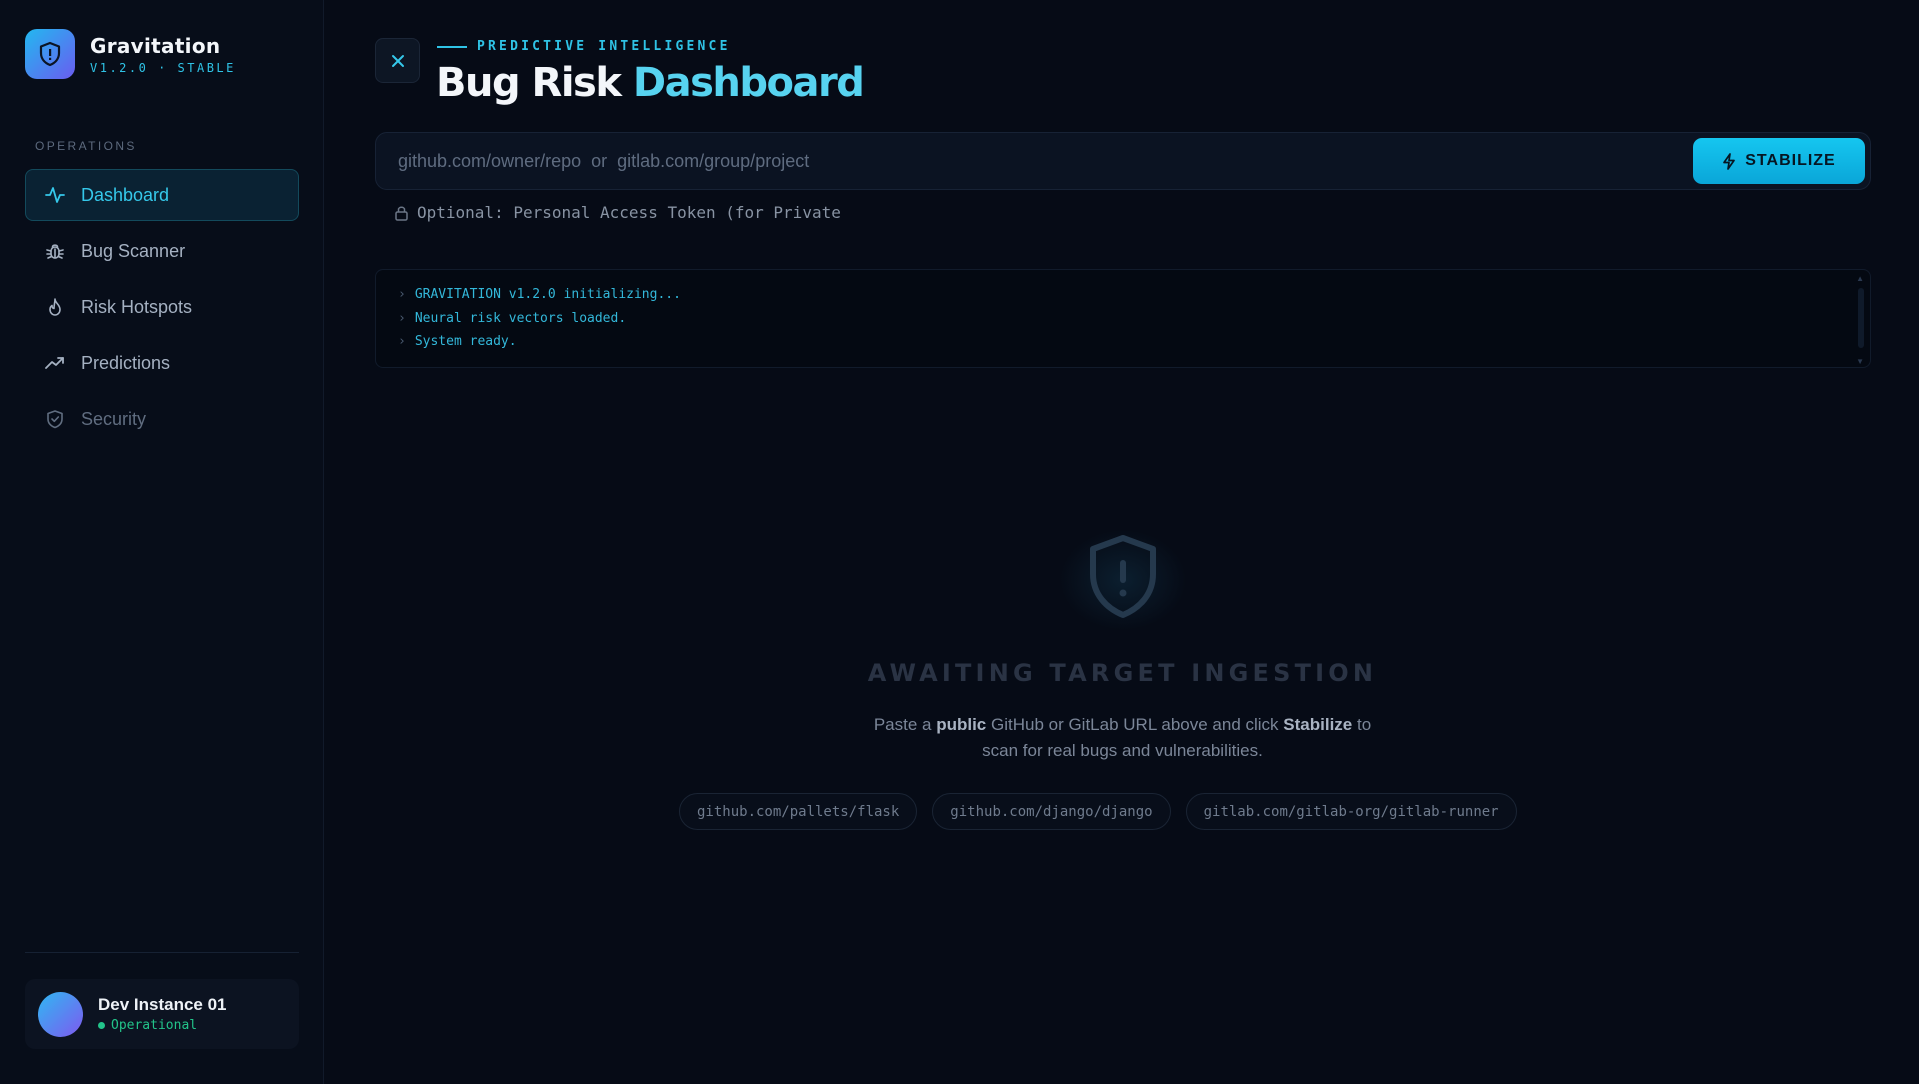 The image size is (1919, 1084). What do you see at coordinates (125, 194) in the screenshot?
I see `sidebar-item-label: Dashboard` at bounding box center [125, 194].